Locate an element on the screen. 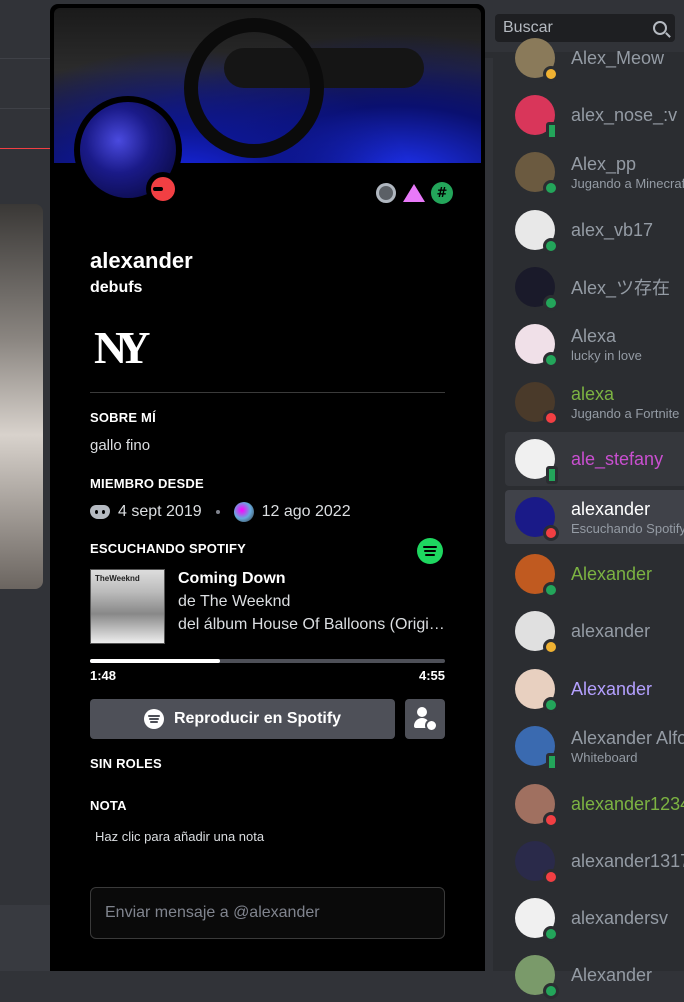  listen-along-button is located at coordinates (425, 719).